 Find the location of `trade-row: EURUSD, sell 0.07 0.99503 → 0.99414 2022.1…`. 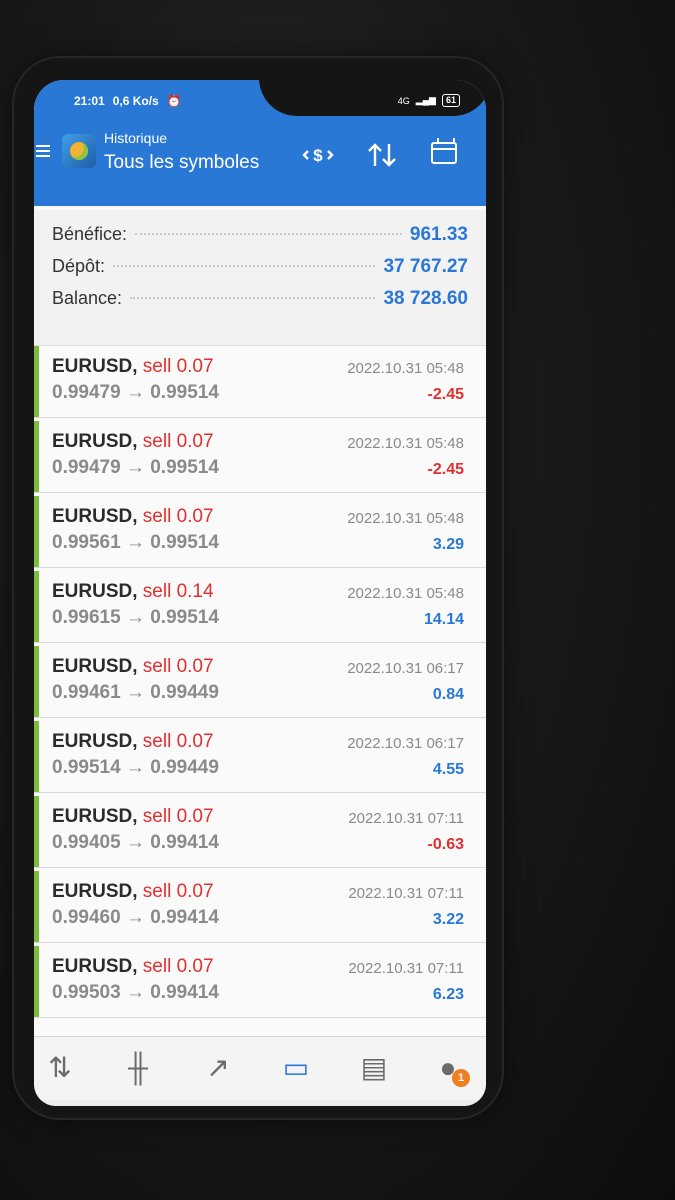

trade-row: EURUSD, sell 0.07 0.99503 → 0.99414 2022.1… is located at coordinates (260, 982).